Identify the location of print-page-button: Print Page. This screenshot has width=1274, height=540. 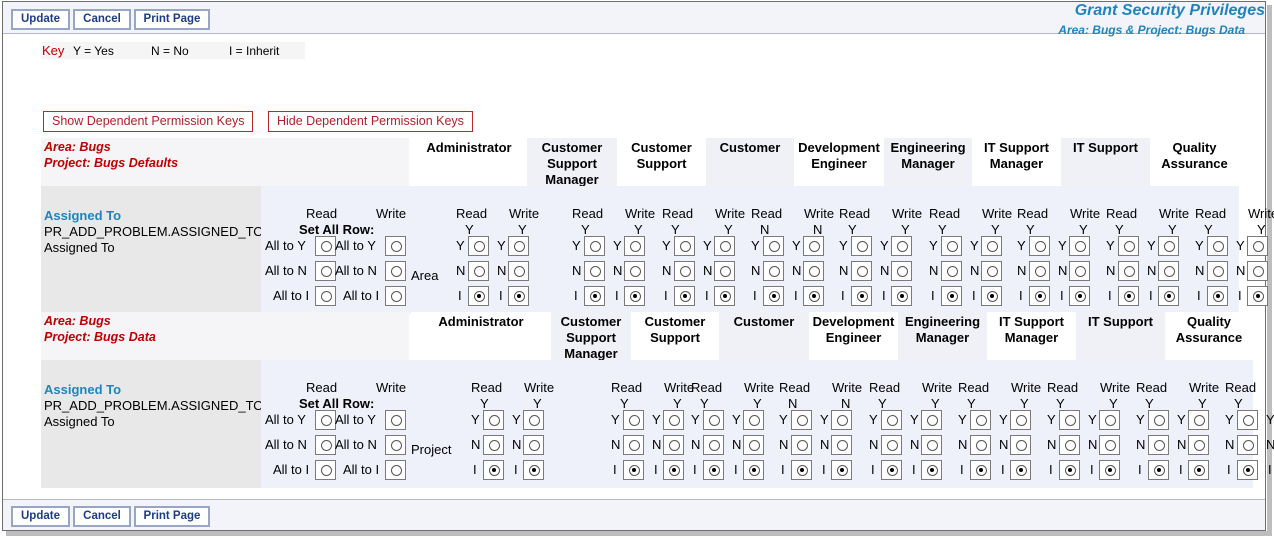
(172, 19).